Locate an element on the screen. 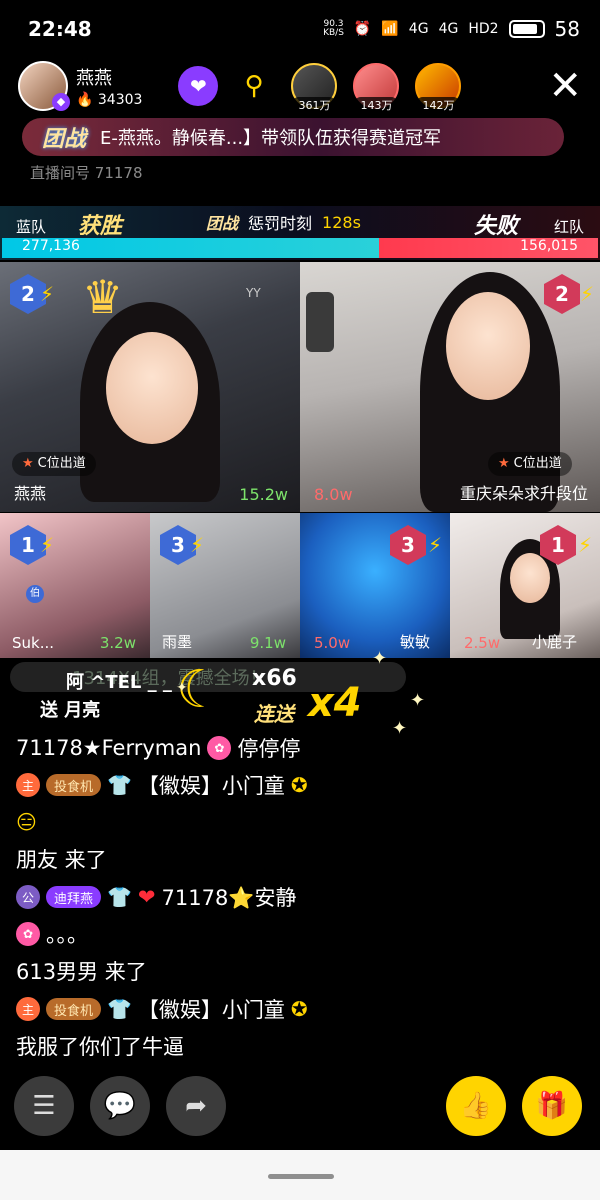 The width and height of the screenshot is (600, 1200). sparkle-icon: ✦ is located at coordinates (418, 700).